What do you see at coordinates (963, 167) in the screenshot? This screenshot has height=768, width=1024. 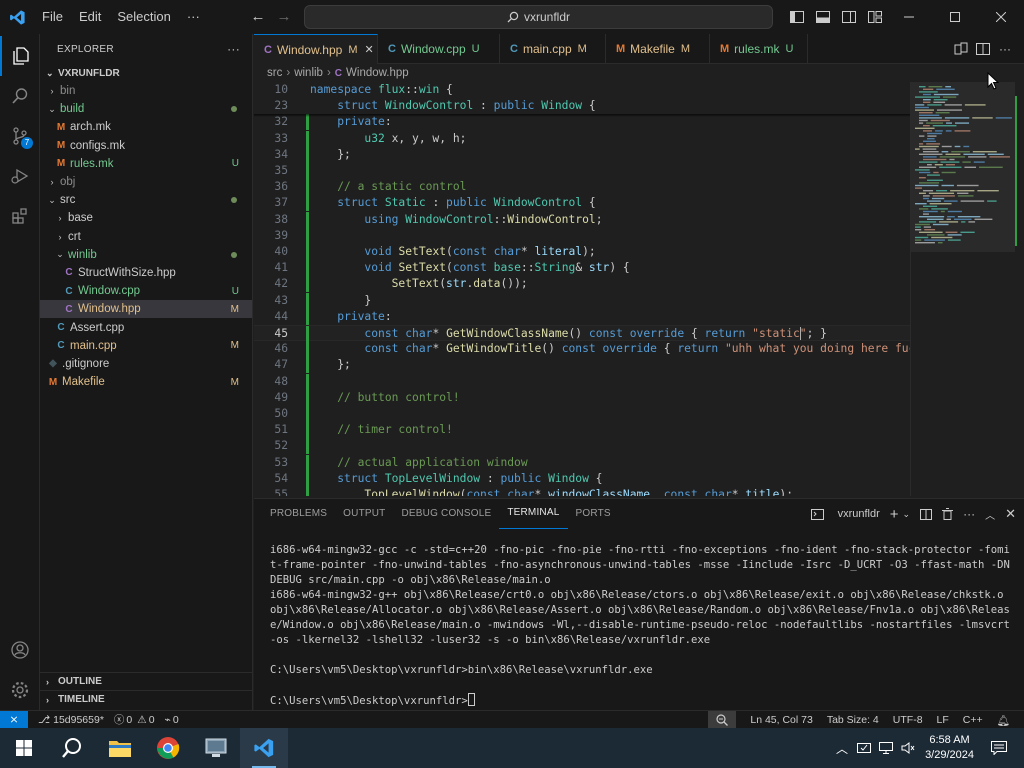 I see `minimap-slider` at bounding box center [963, 167].